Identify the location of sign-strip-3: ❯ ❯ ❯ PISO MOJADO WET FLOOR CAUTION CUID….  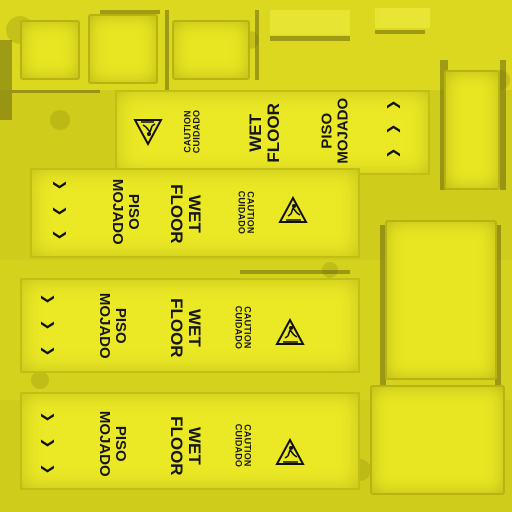
(190, 325).